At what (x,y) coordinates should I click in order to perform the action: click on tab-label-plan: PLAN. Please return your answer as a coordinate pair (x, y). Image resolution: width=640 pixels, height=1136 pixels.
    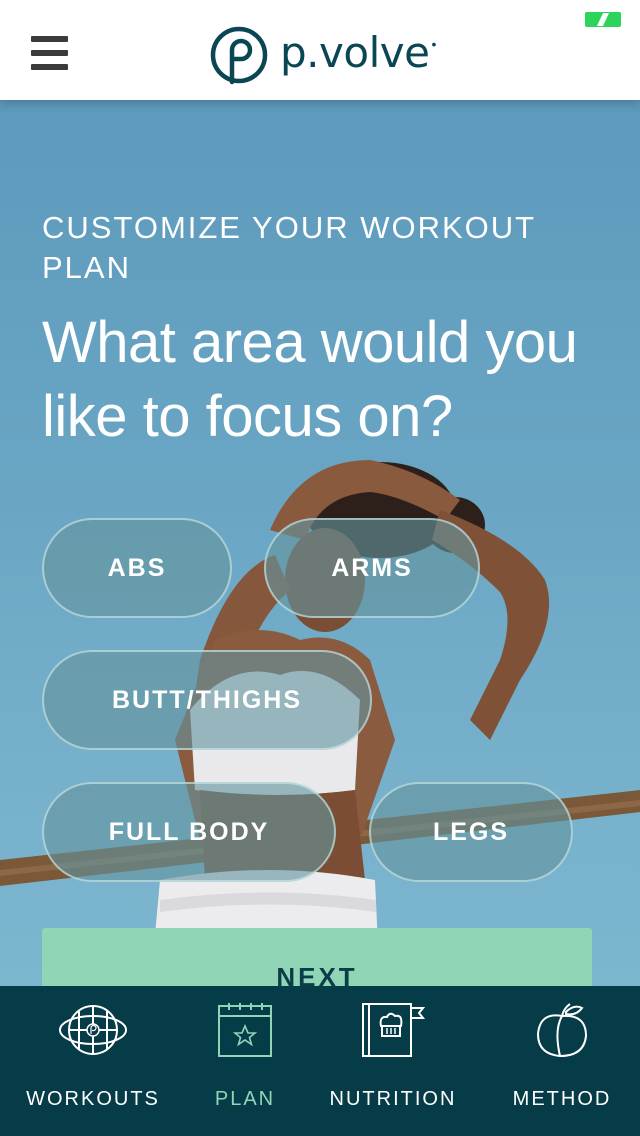
    Looking at the image, I should click on (245, 1099).